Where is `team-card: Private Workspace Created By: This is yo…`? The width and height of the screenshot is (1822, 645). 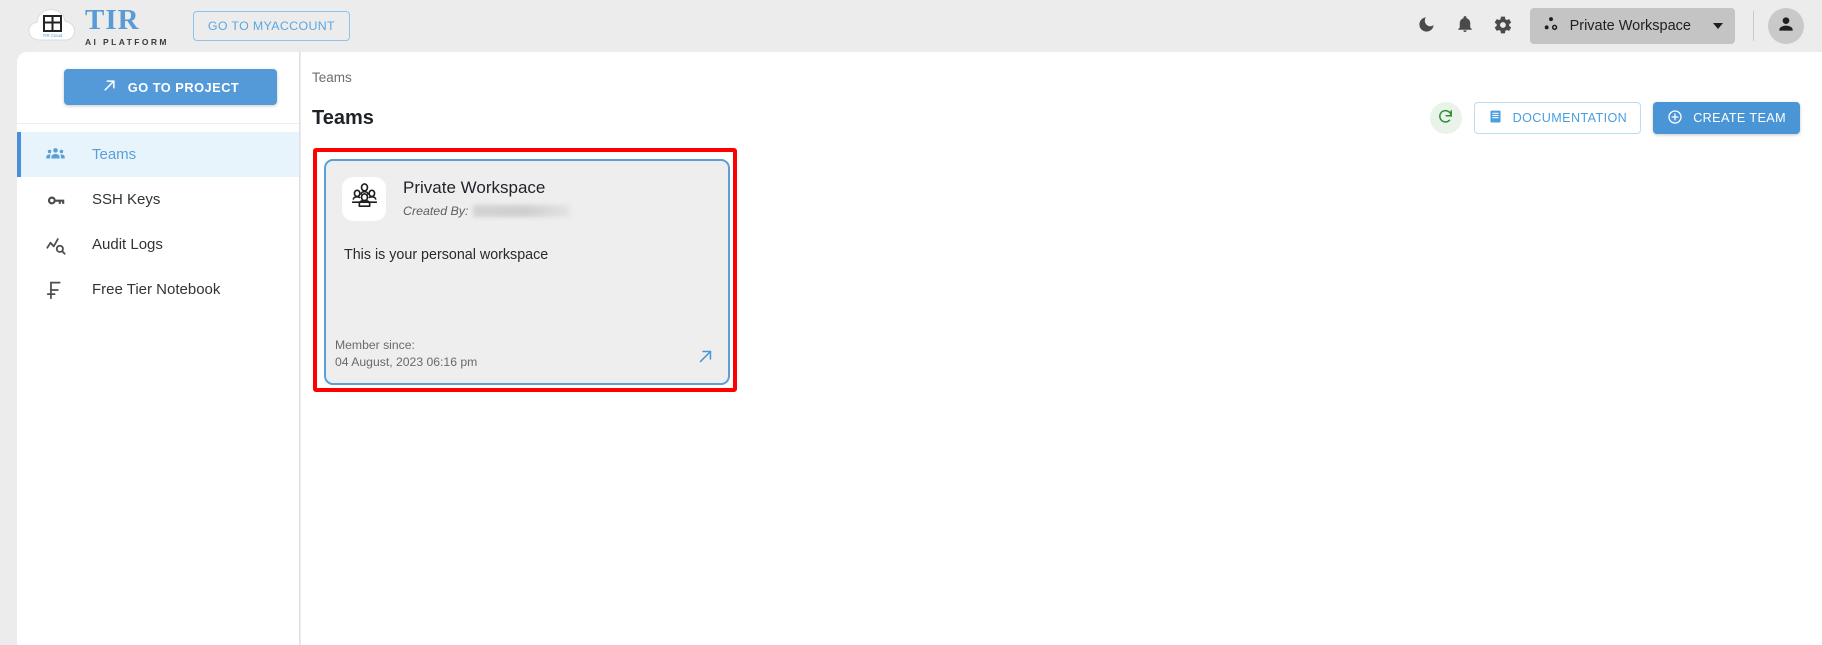 team-card: Private Workspace Created By: This is yo… is located at coordinates (527, 272).